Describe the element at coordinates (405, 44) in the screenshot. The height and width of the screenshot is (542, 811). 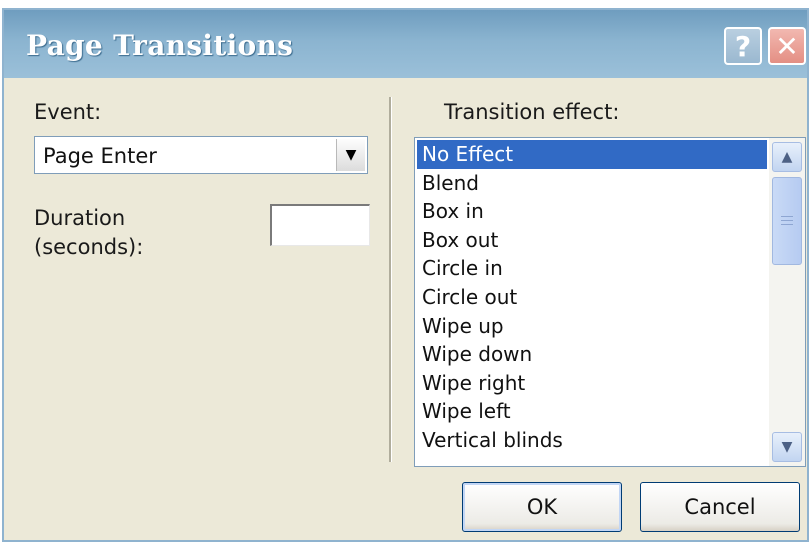
I see `title-bar: Page Transitions ? ✕` at that location.